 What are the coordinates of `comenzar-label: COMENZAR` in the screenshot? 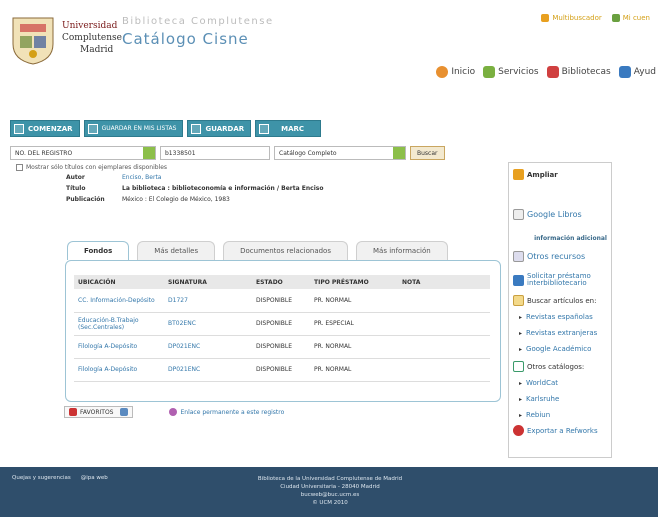 It's located at (50, 128).